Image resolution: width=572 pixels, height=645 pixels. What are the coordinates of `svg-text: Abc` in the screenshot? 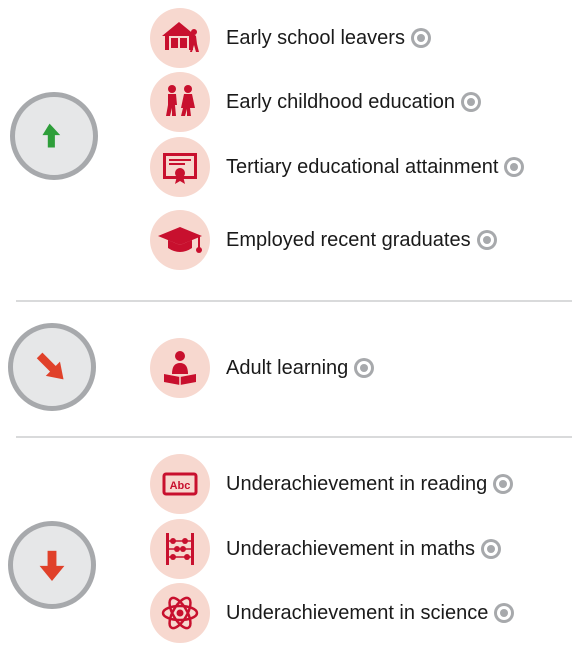 It's located at (180, 486).